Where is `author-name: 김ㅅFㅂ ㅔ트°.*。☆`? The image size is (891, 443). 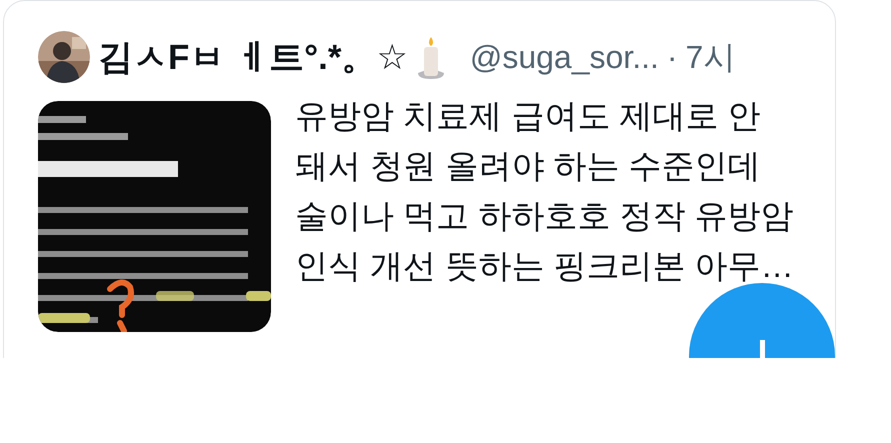 author-name: 김ㅅFㅂ ㅔ트°.*。☆ is located at coordinates (253, 57).